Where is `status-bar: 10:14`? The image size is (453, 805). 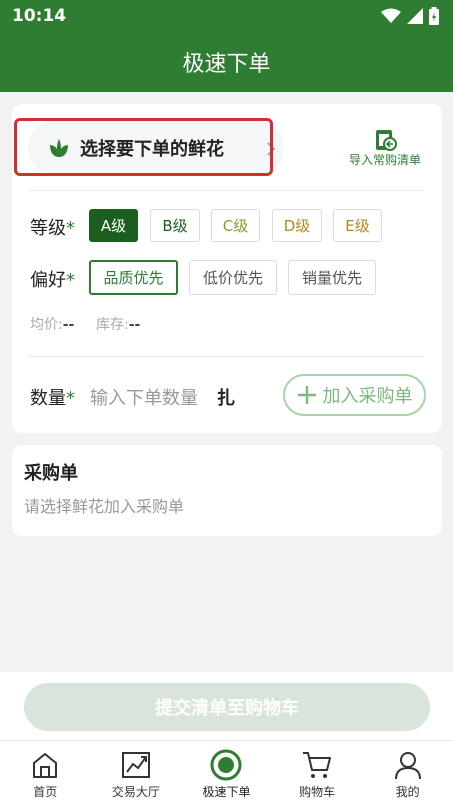 status-bar: 10:14 is located at coordinates (226, 16).